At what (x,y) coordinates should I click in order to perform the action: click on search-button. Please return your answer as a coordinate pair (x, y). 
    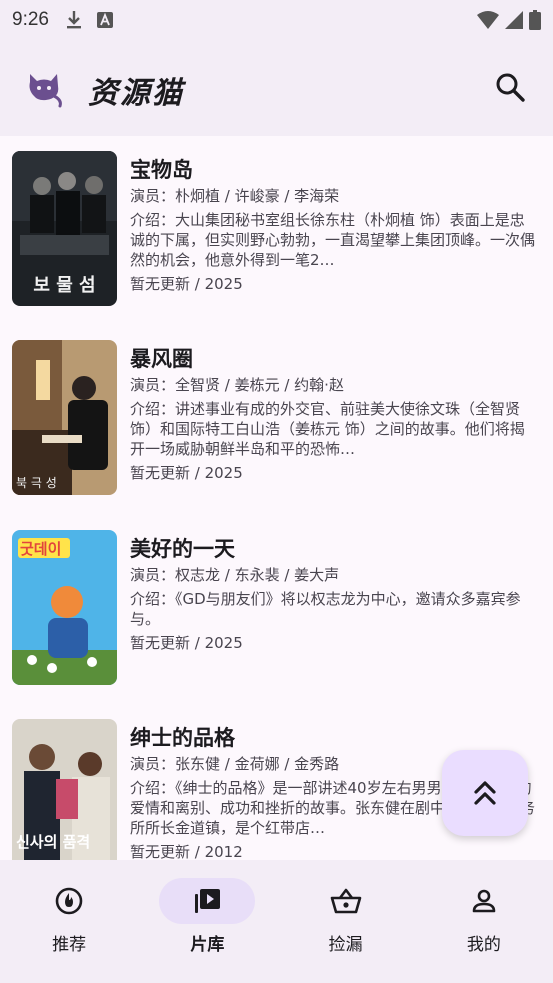
    Looking at the image, I should click on (510, 87).